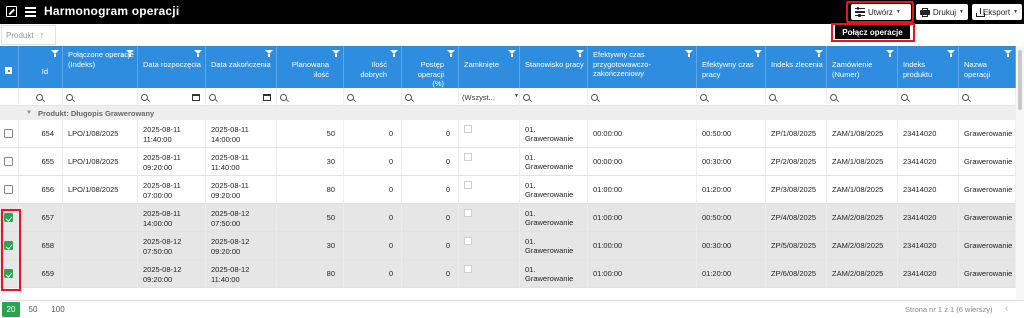  I want to click on cell-progress: 0, so click(430, 274).